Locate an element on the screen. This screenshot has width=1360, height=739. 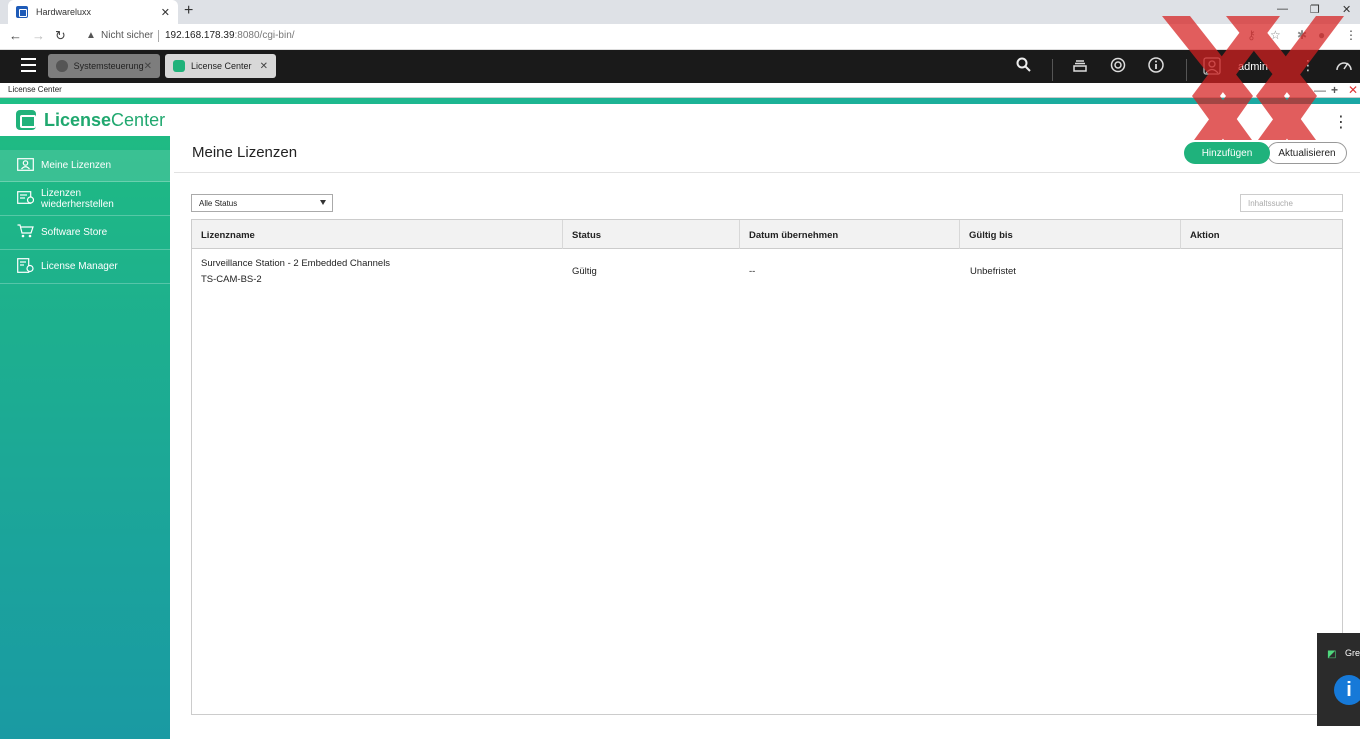
header-divider is located at coordinates (767, 172).